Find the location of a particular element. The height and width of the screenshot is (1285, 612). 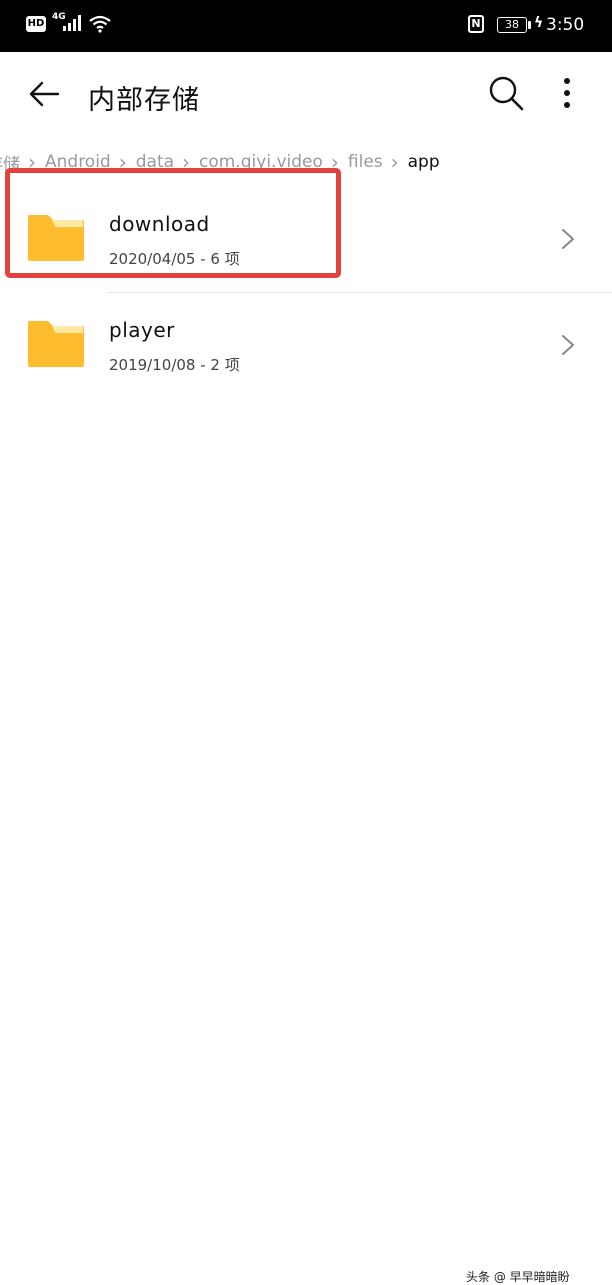

item-meta: 2019/10/08 - 2 项 is located at coordinates (174, 365).